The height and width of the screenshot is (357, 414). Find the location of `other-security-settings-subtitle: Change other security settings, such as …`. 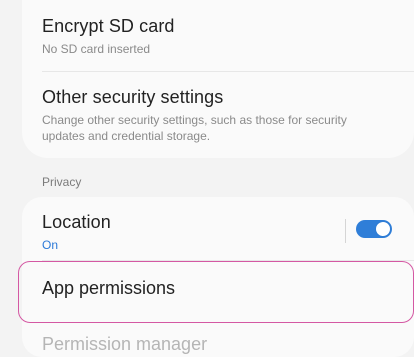

other-security-settings-subtitle: Change other security settings, such as … is located at coordinates (194, 128).